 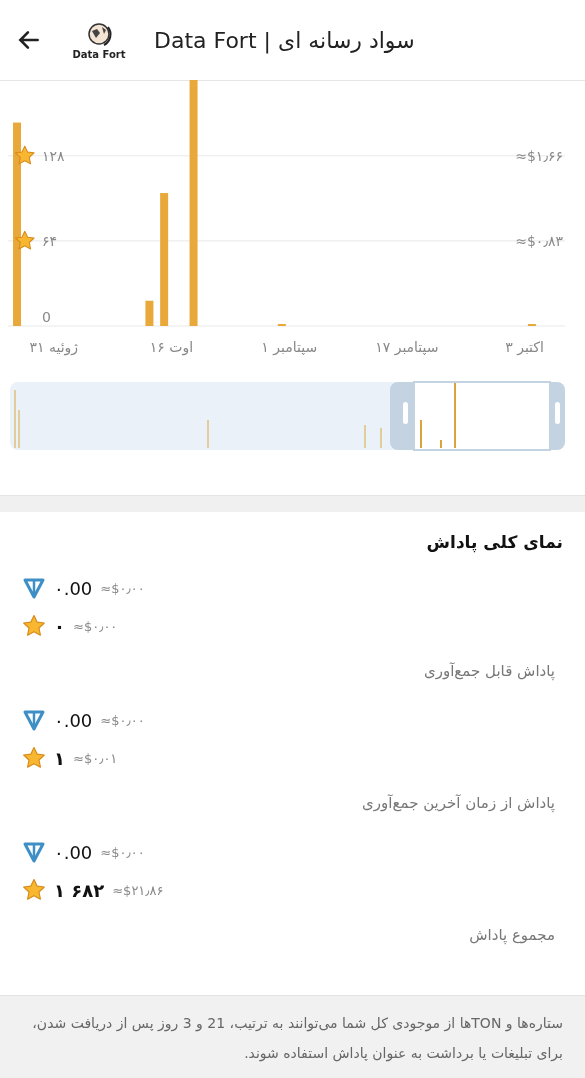 I want to click on axis-label: ≈$۱٫۶۶, so click(x=539, y=155).